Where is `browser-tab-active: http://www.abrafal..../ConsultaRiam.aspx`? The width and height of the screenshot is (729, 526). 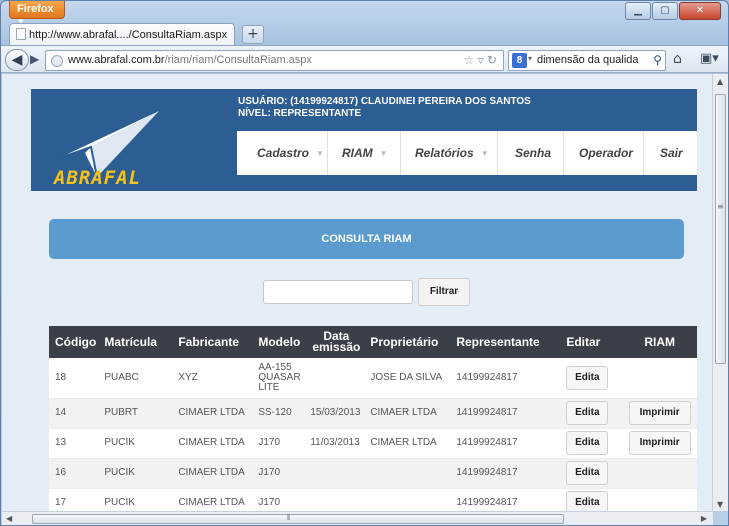 browser-tab-active: http://www.abrafal..../ConsultaRiam.aspx is located at coordinates (122, 34).